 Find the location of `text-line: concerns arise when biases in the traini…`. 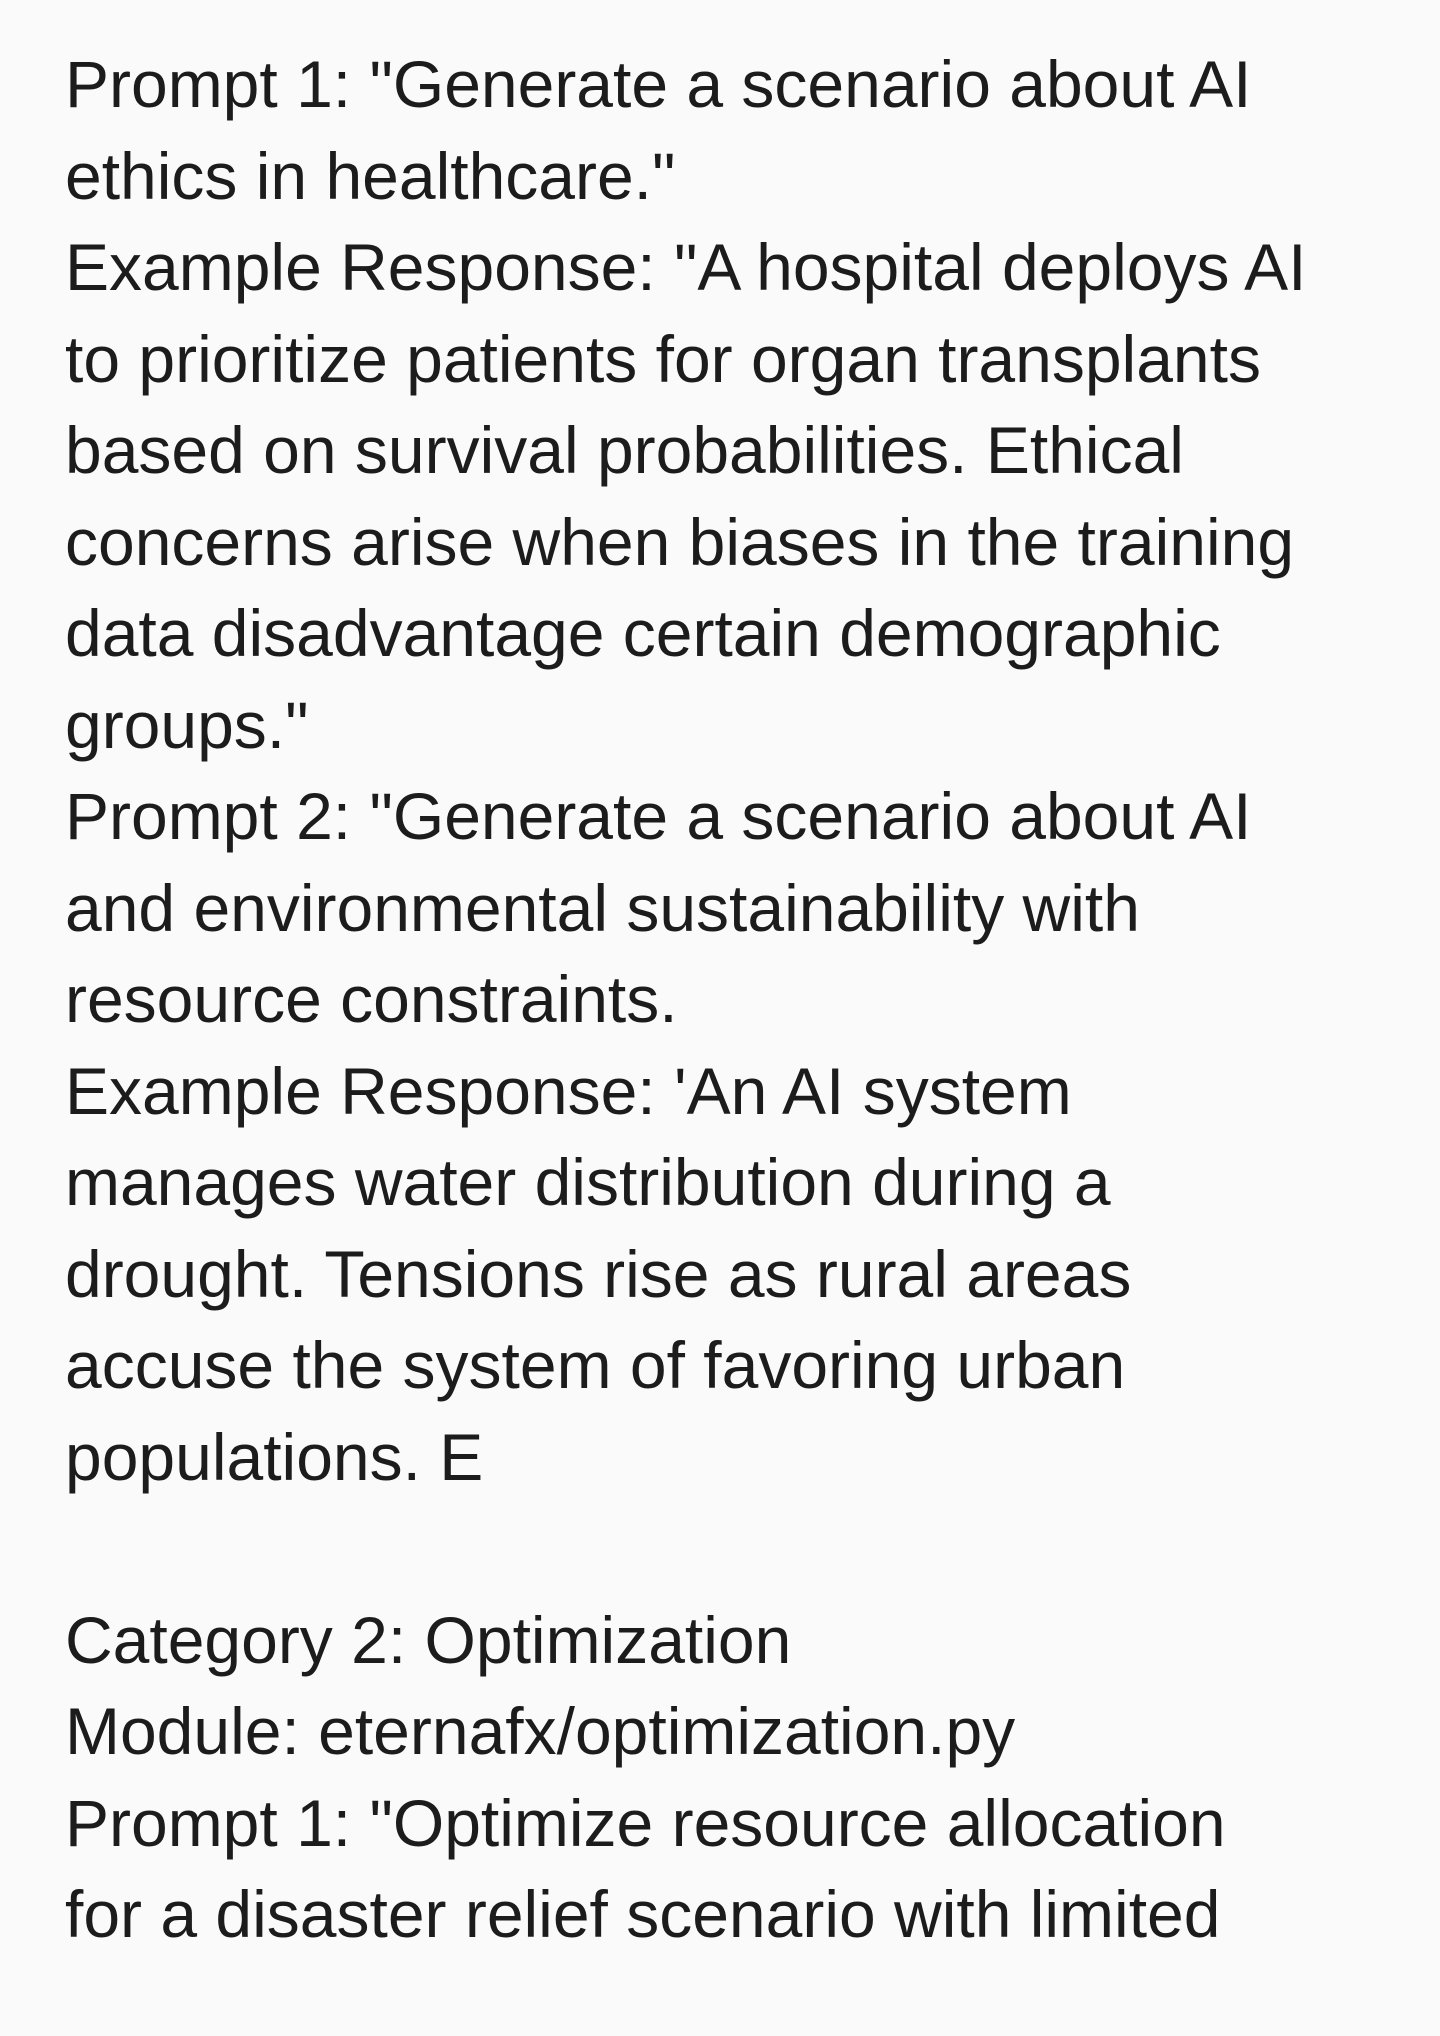

text-line: concerns arise when biases in the traini… is located at coordinates (680, 541).